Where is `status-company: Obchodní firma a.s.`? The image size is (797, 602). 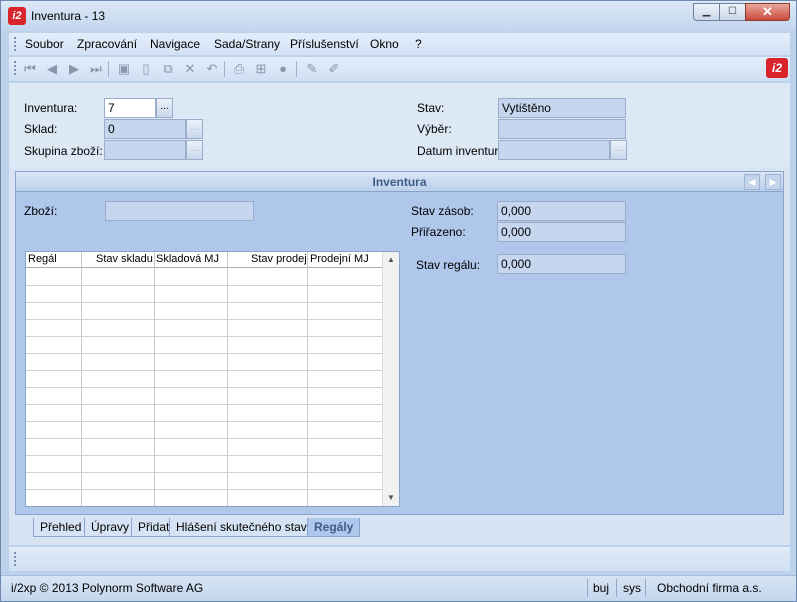 status-company: Obchodní firma a.s. is located at coordinates (709, 588).